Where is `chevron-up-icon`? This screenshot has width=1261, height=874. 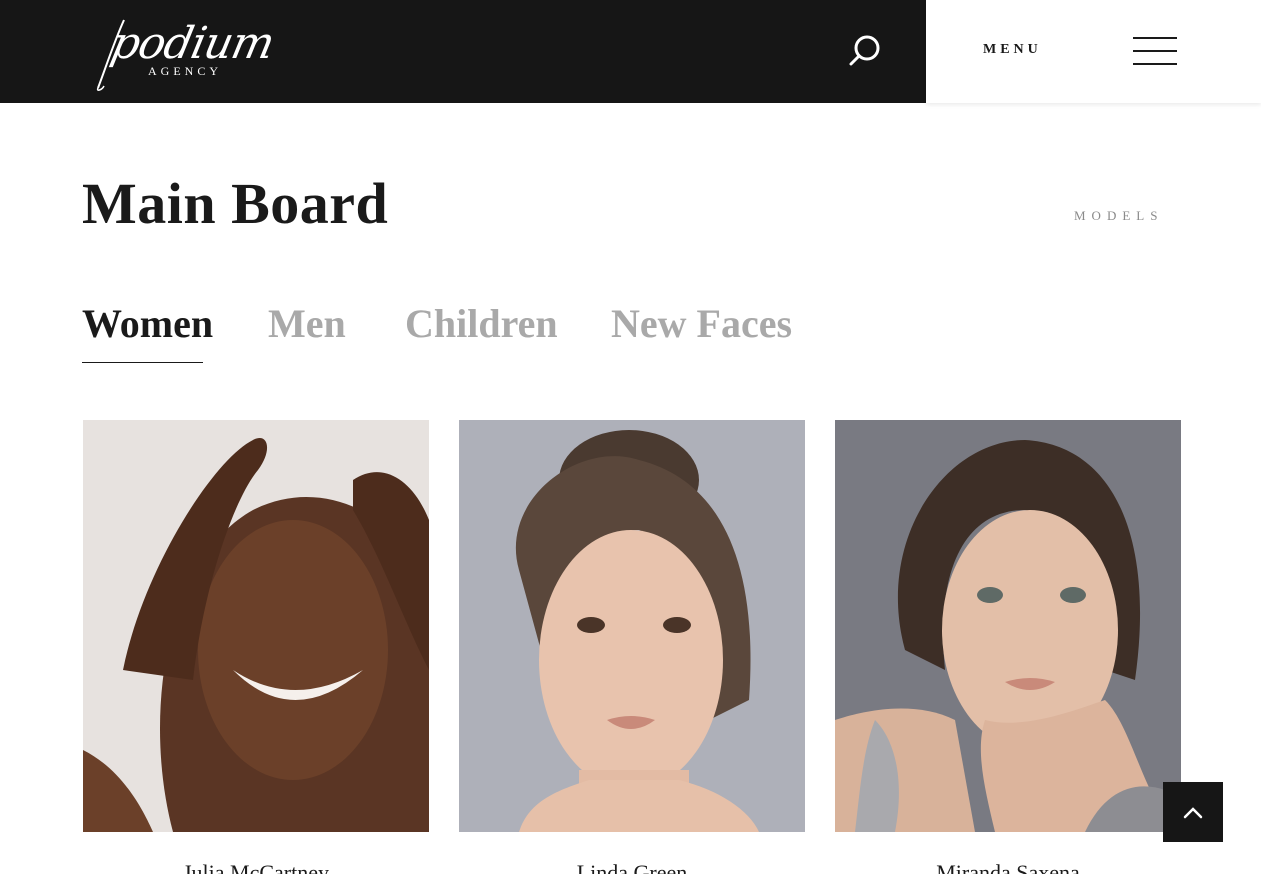
chevron-up-icon is located at coordinates (1193, 813).